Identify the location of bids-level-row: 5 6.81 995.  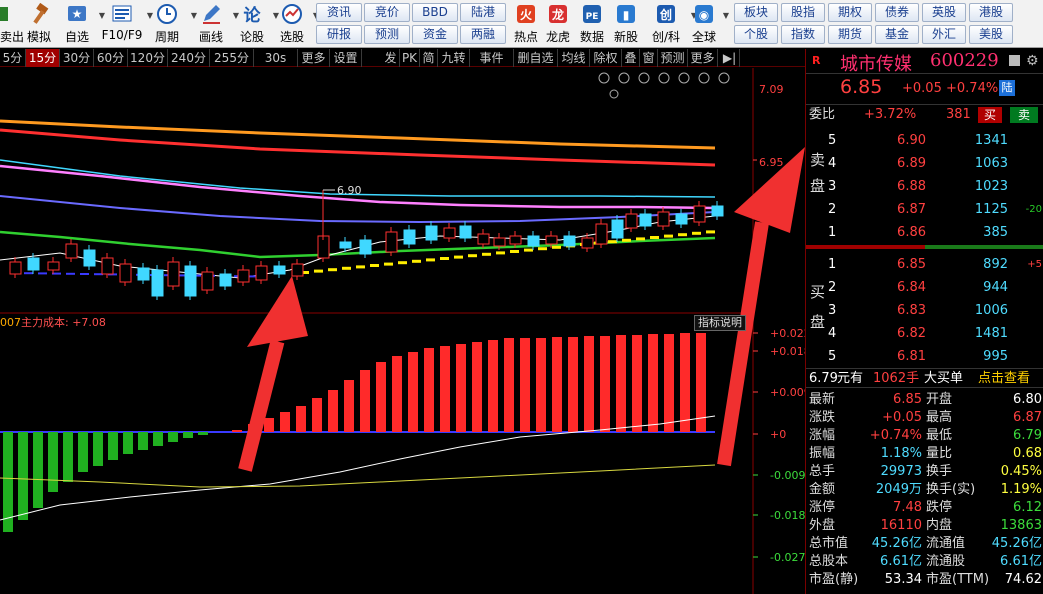
(924, 356).